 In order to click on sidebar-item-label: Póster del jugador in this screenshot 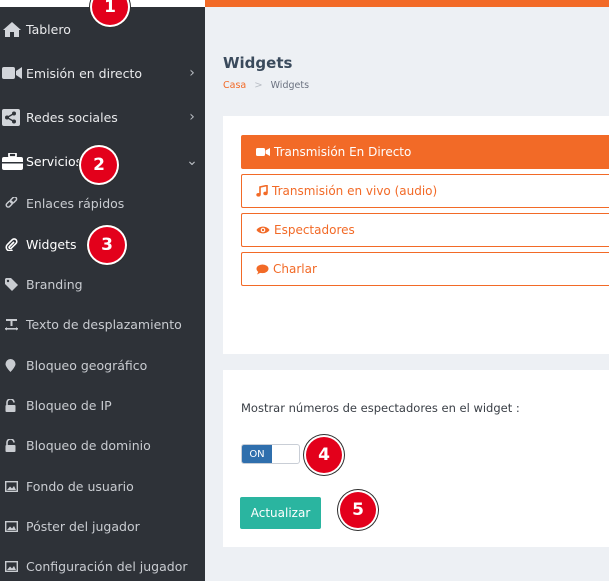, I will do `click(83, 526)`.